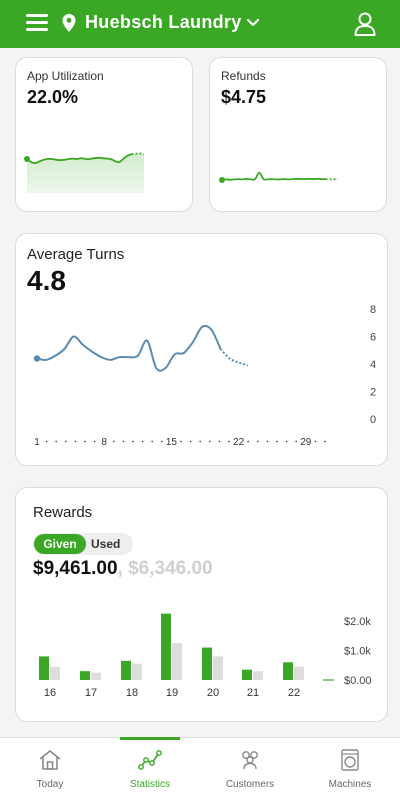 This screenshot has width=400, height=807. What do you see at coordinates (37, 358) in the screenshot?
I see `turns-start-point` at bounding box center [37, 358].